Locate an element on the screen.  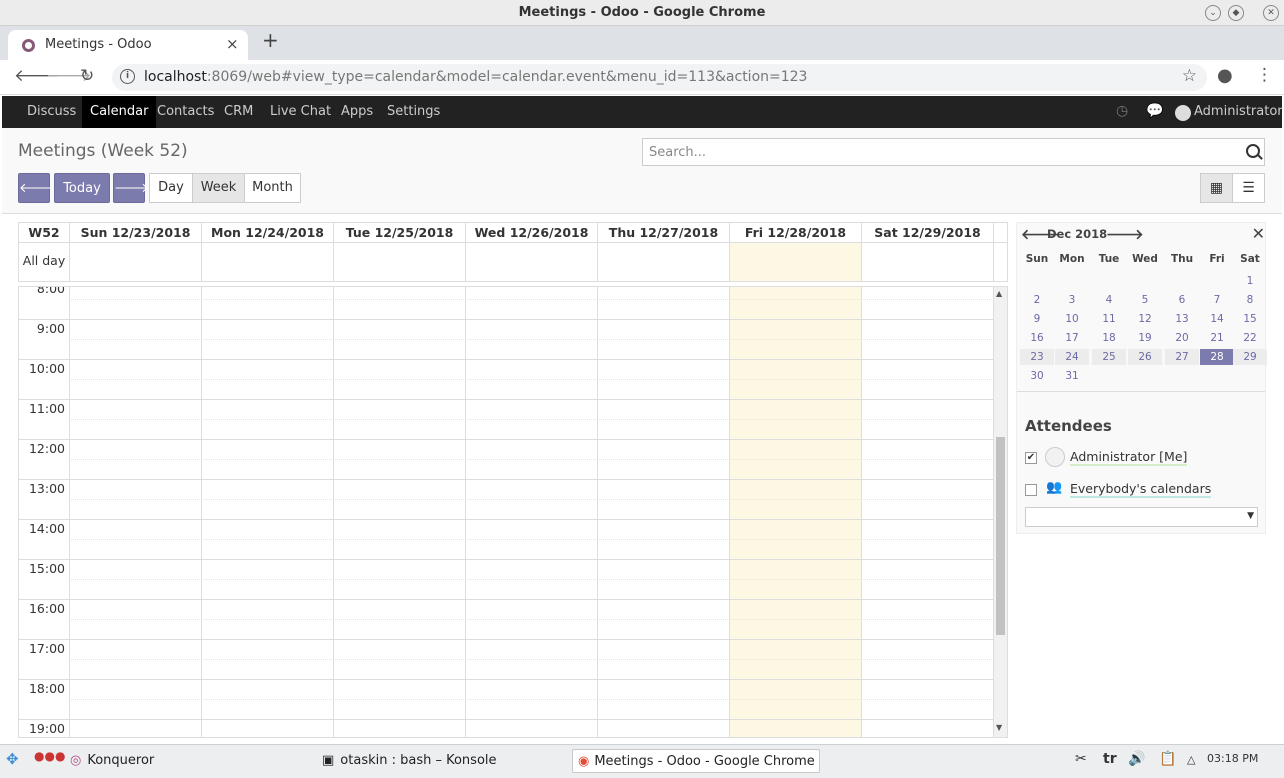
today-button: Today is located at coordinates (82, 188).